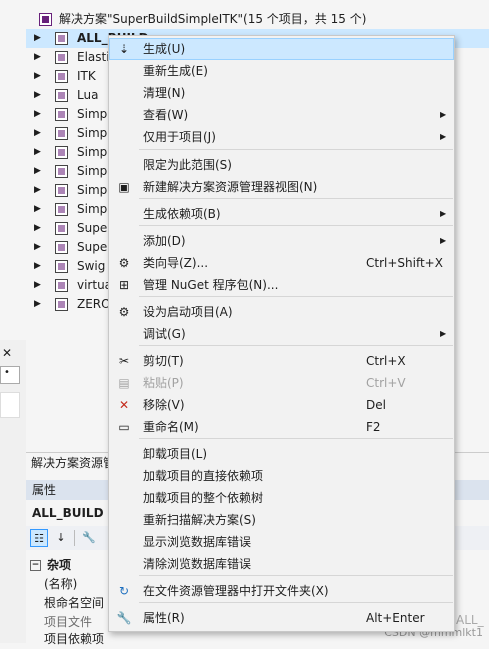  What do you see at coordinates (281, 312) in the screenshot?
I see `menu-item: ⚙ 设为启动项目(A)` at bounding box center [281, 312].